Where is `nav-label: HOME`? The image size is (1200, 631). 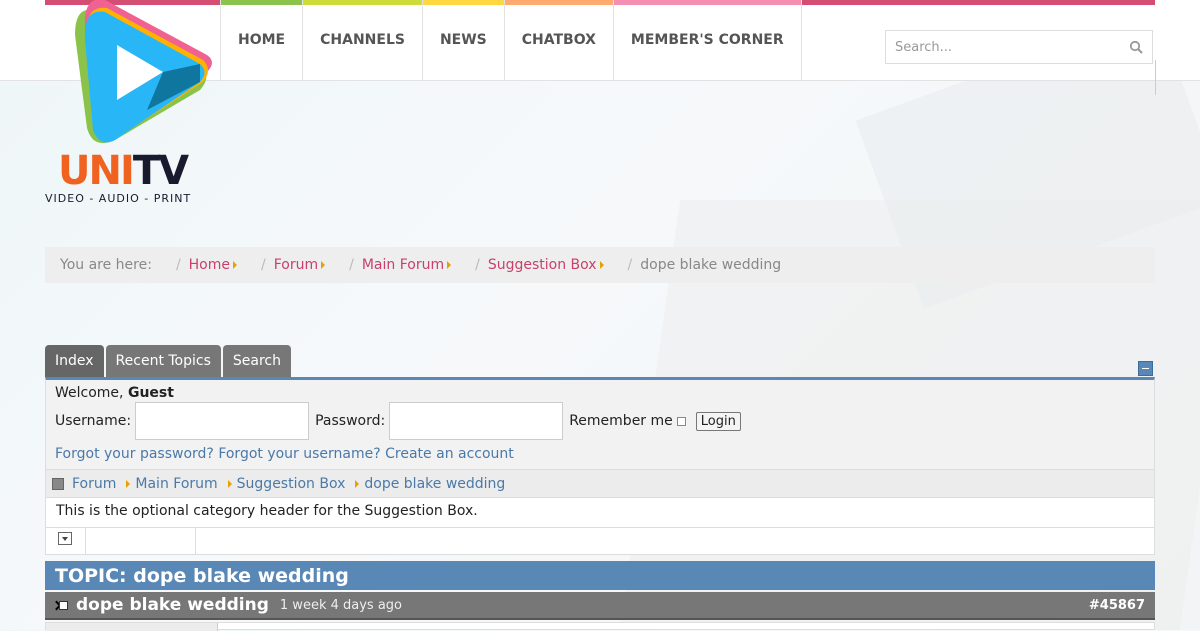 nav-label: HOME is located at coordinates (262, 40).